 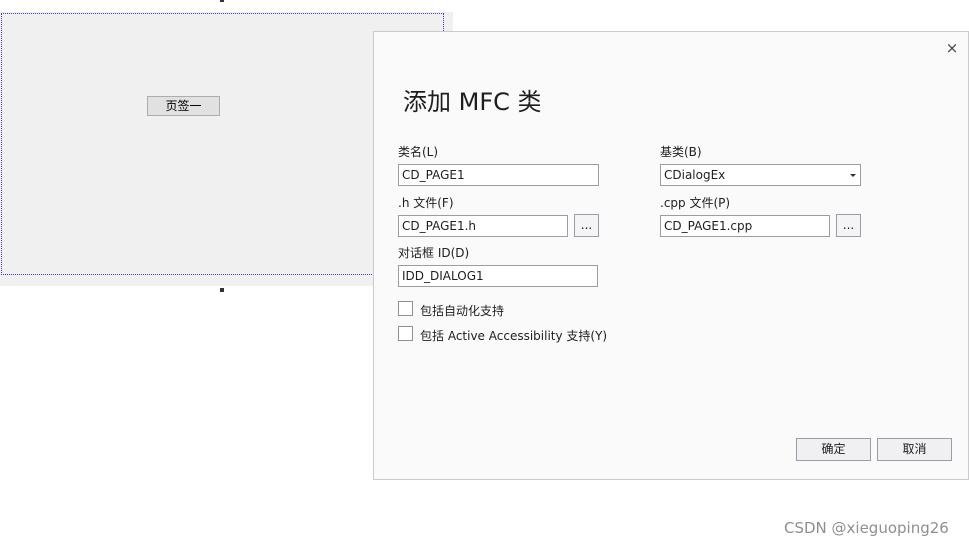 I want to click on base-class-label: 基类(B), so click(x=681, y=152).